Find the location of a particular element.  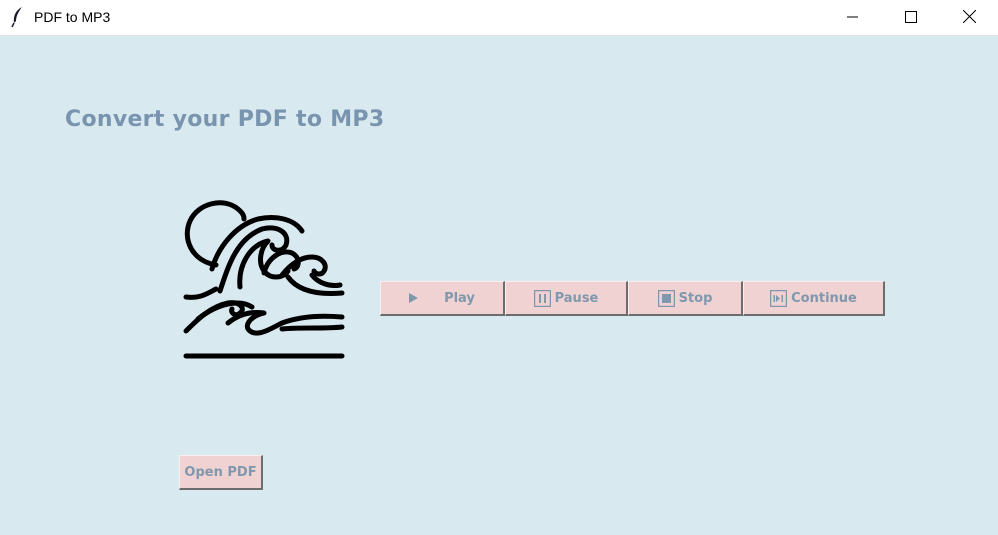

feather-icon is located at coordinates (18, 17).